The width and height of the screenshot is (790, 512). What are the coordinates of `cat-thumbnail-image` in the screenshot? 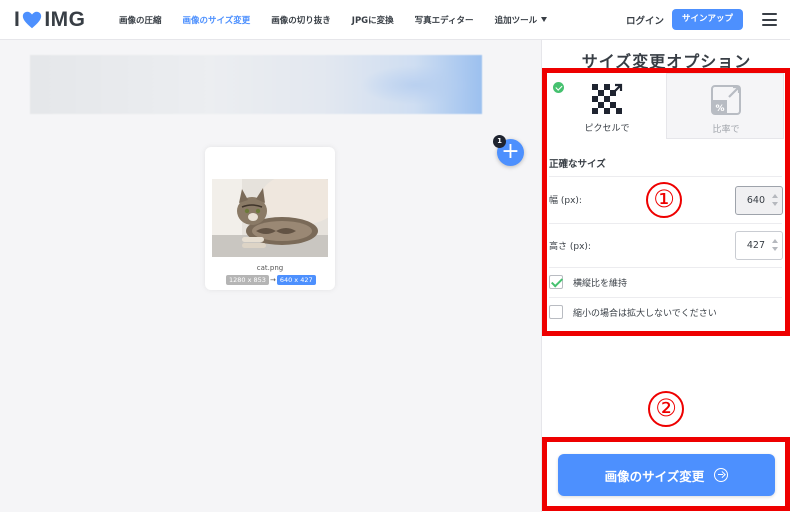 It's located at (270, 218).